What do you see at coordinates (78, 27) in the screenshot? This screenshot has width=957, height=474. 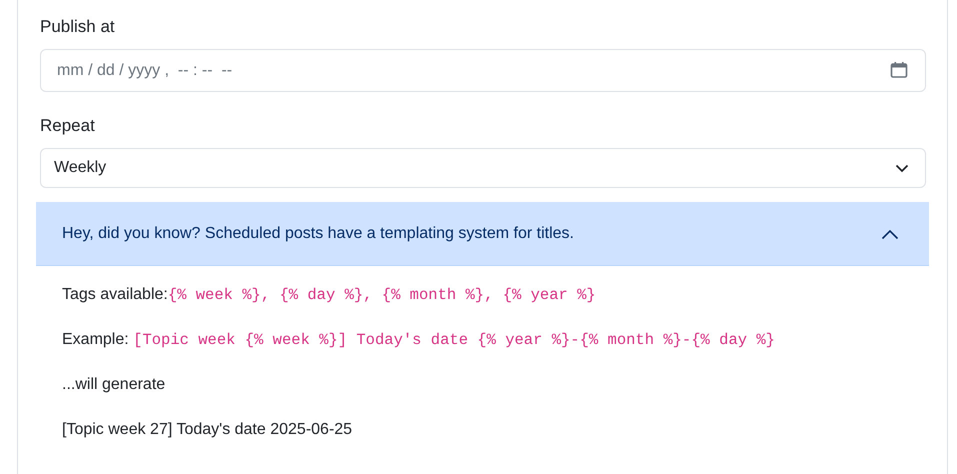 I see `field-label: Publish at` at bounding box center [78, 27].